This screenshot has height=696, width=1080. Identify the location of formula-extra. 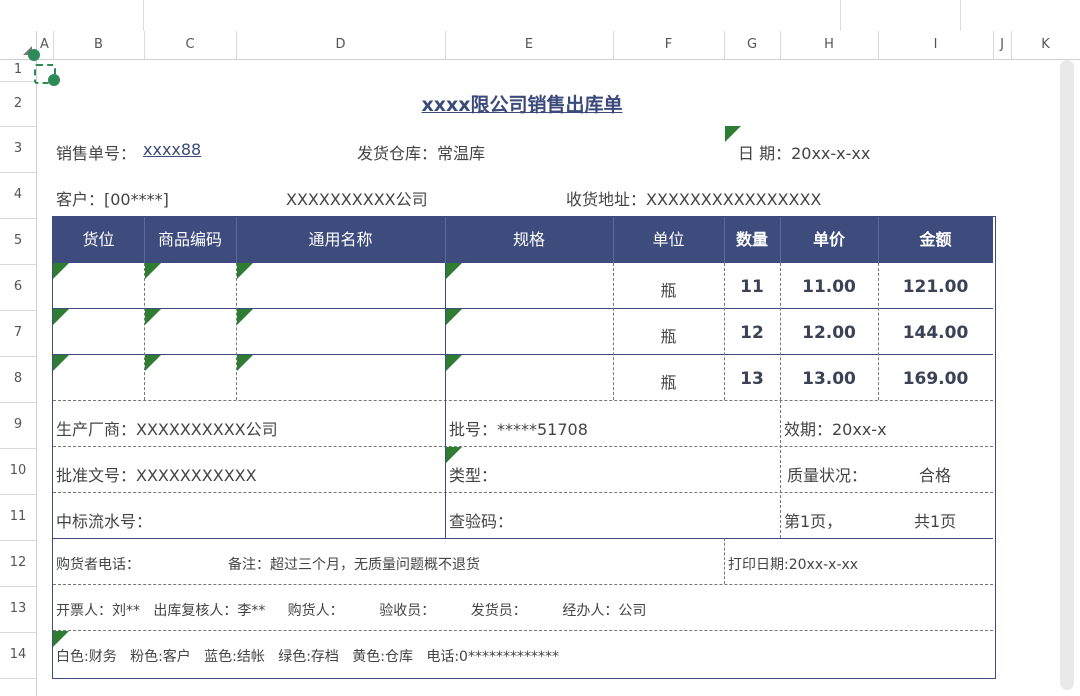
(900, 15).